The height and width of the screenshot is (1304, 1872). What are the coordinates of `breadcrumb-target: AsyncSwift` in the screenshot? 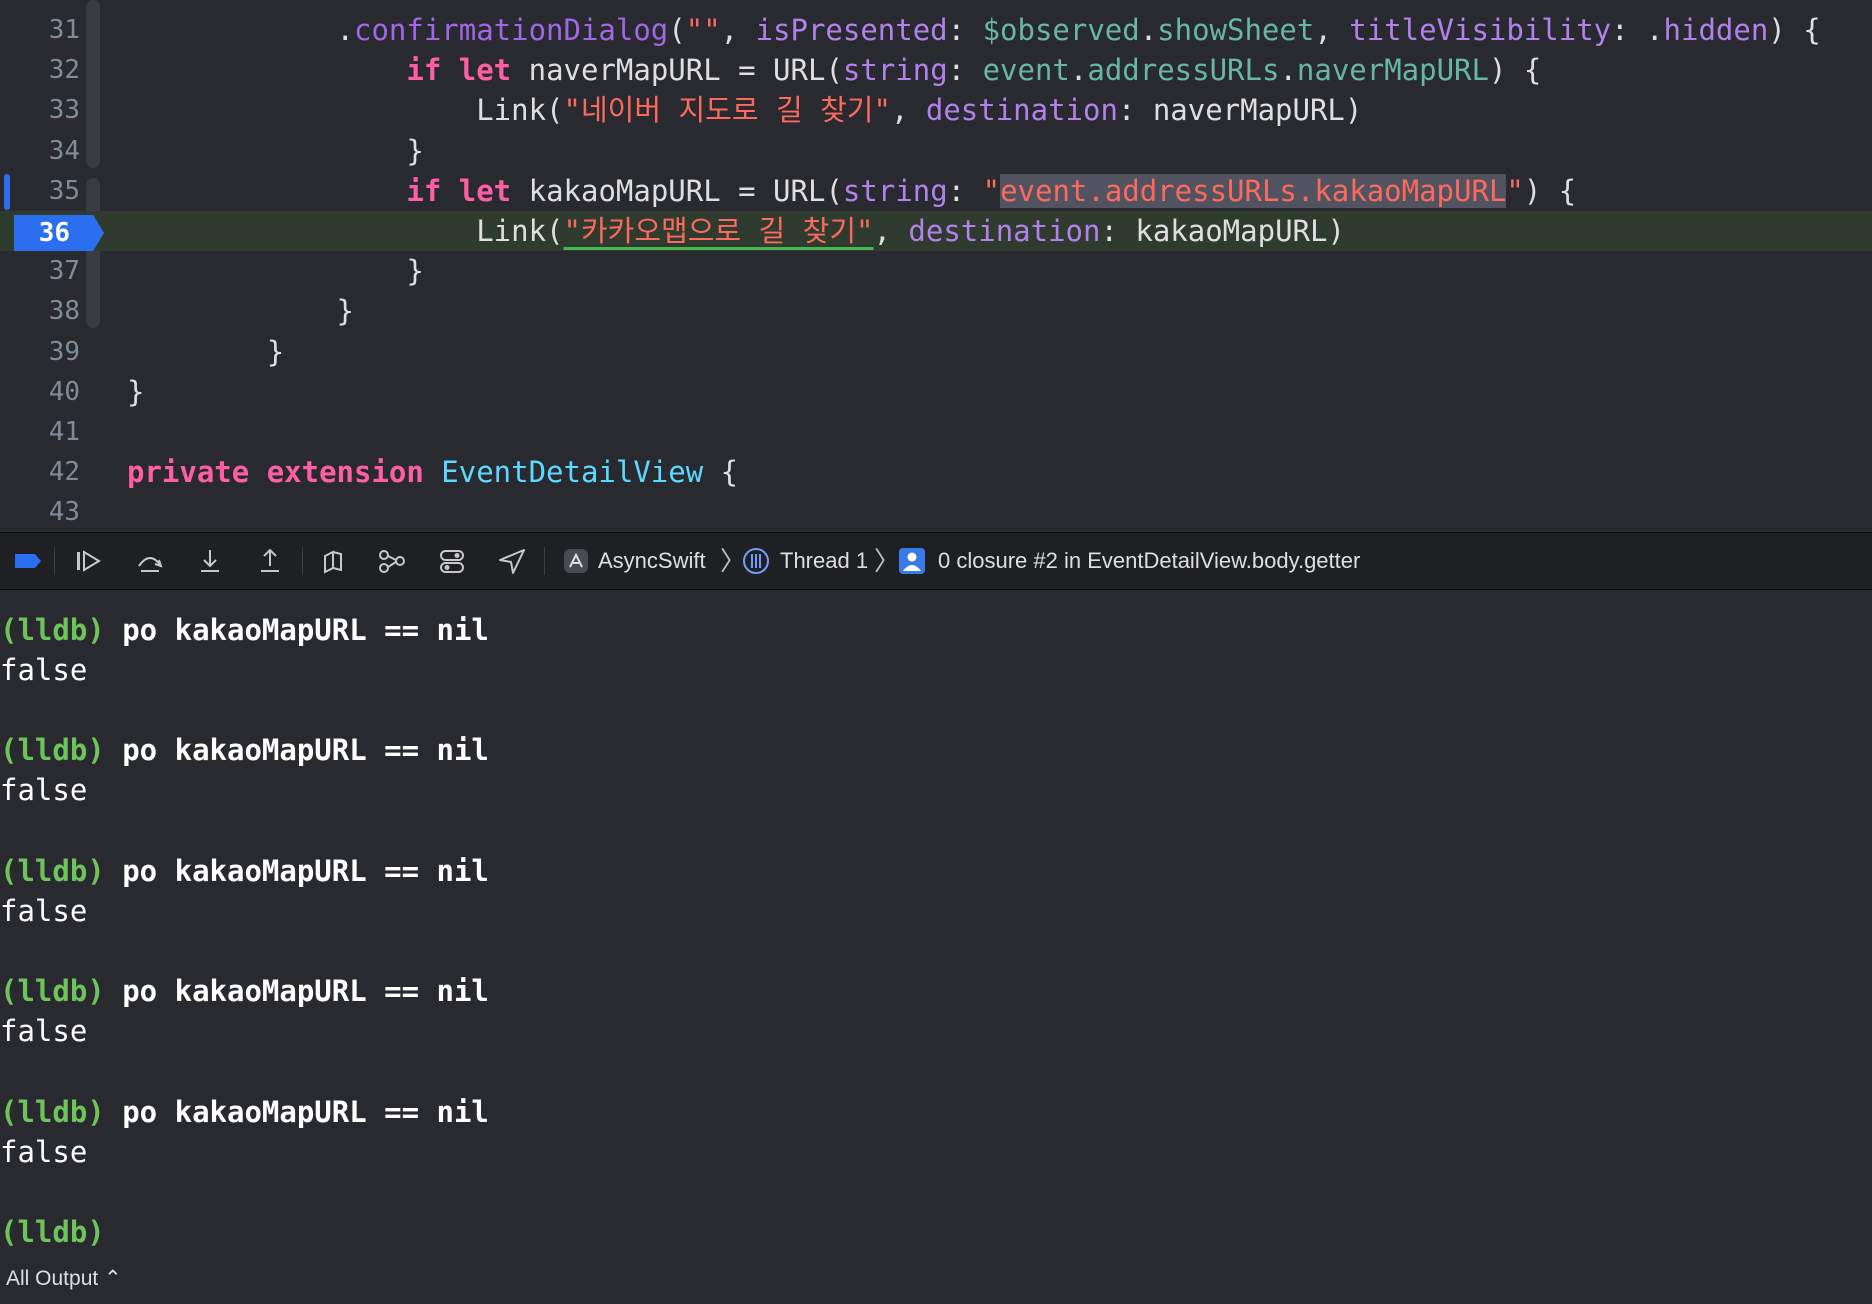 It's located at (652, 561).